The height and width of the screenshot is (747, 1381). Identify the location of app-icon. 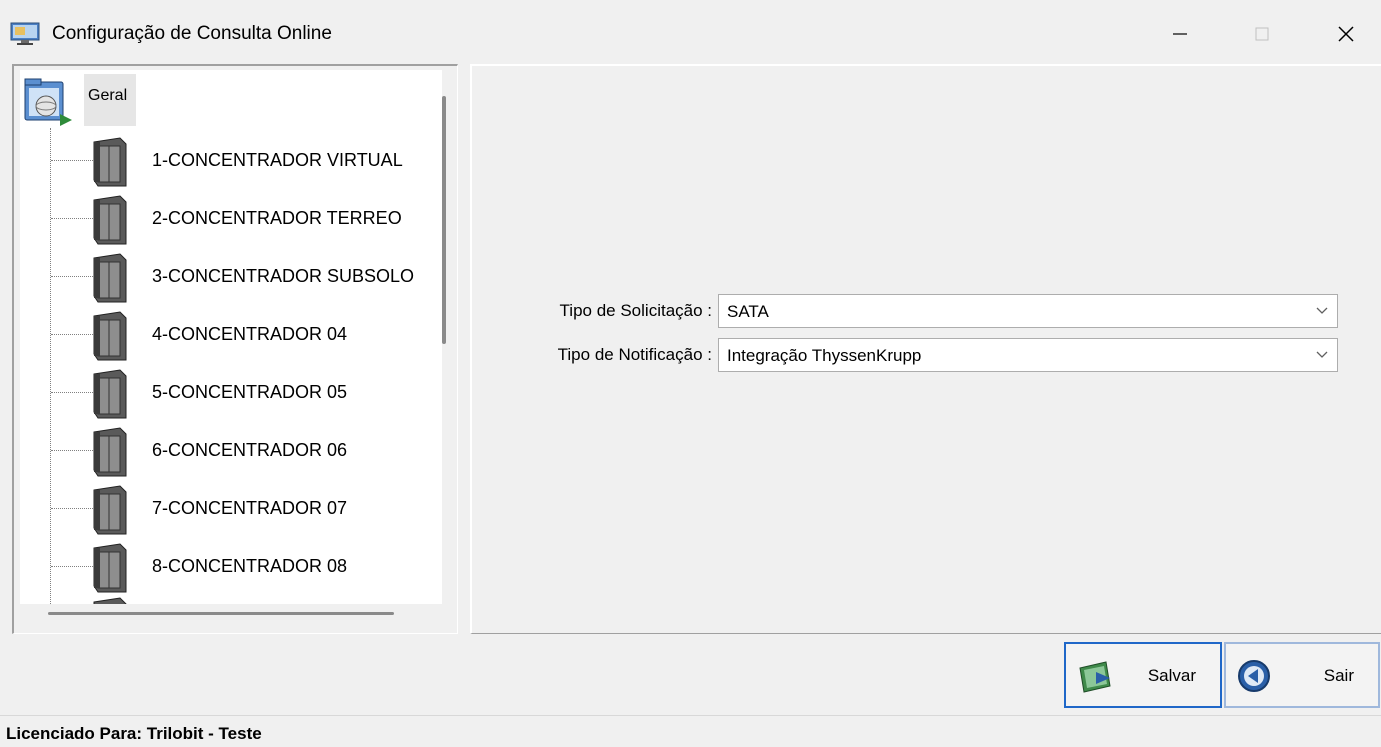
(25, 34).